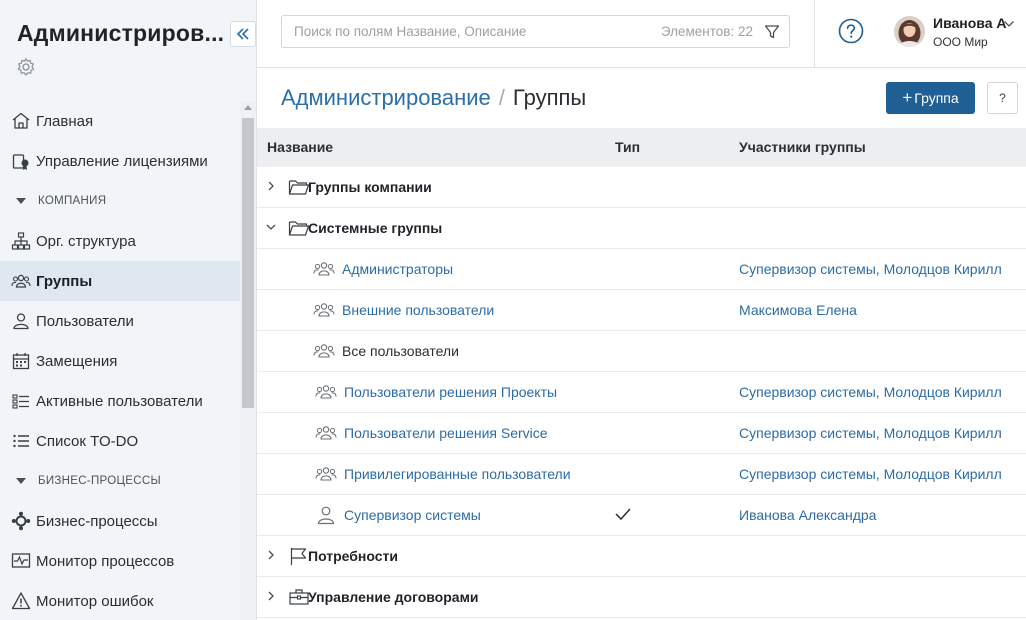 This screenshot has width=1026, height=620. I want to click on group-name: Пользователи решения Проекты, so click(450, 392).